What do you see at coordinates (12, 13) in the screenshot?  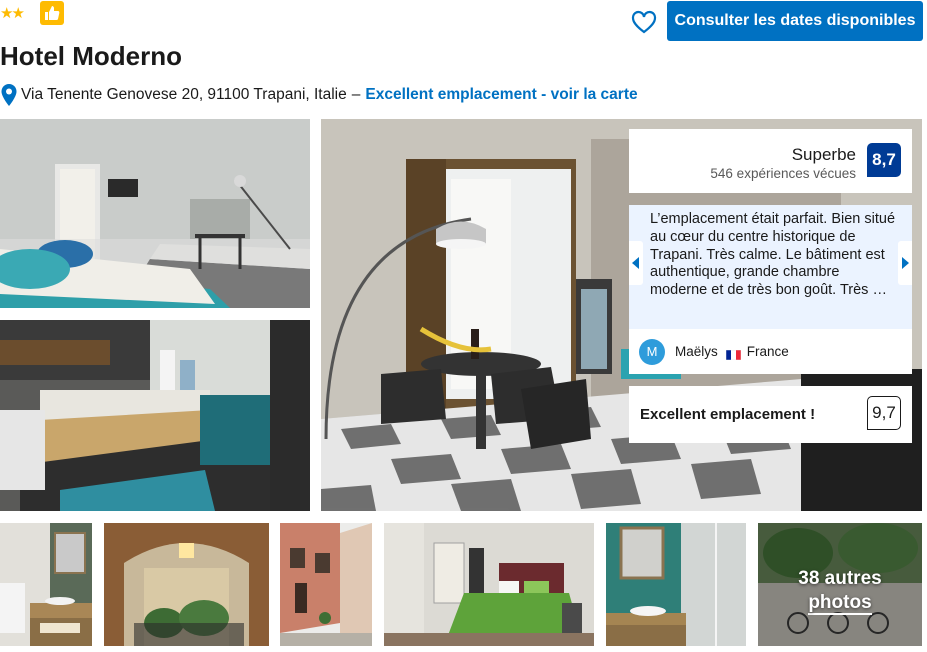 I see `star-rating: ★★` at bounding box center [12, 13].